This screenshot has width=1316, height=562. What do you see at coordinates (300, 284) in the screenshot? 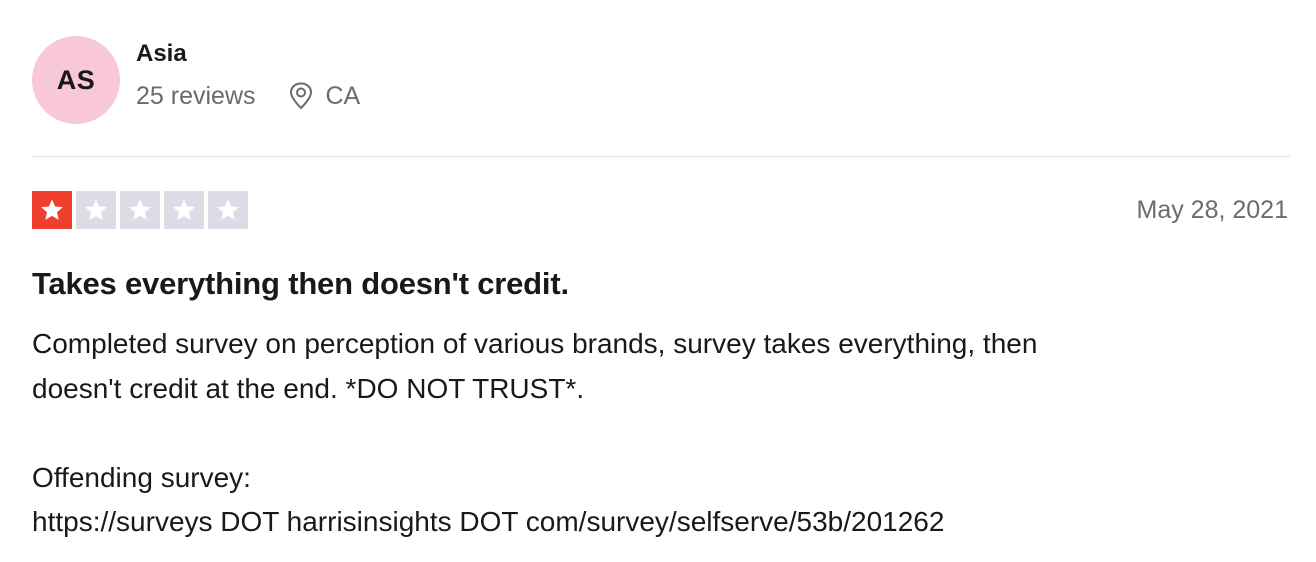
I see `review-title: Takes everything then doesn't credit.` at bounding box center [300, 284].